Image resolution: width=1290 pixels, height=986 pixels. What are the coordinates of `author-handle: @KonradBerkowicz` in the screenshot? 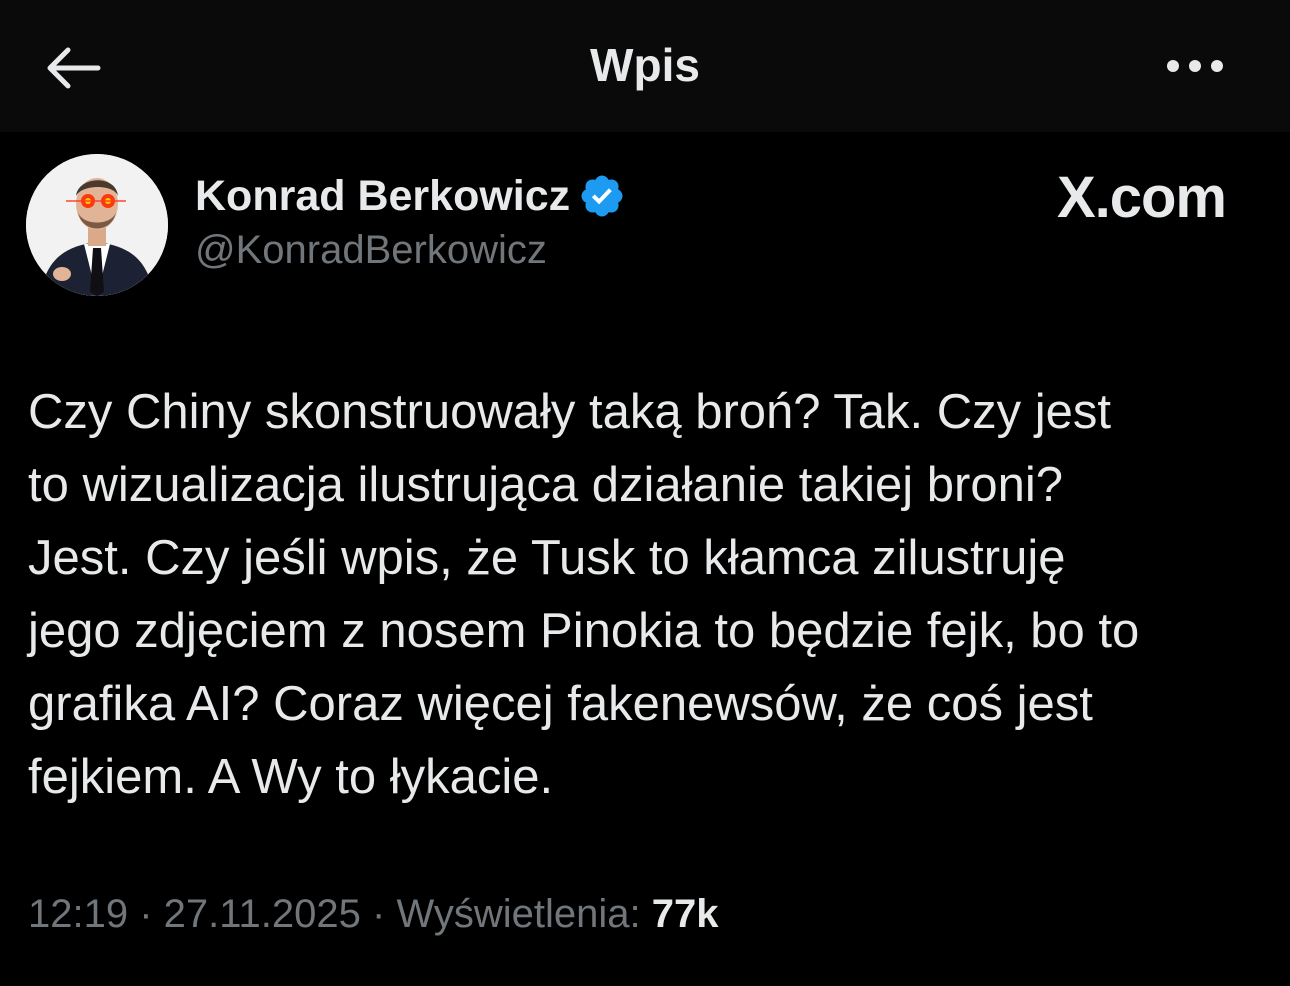 It's located at (371, 250).